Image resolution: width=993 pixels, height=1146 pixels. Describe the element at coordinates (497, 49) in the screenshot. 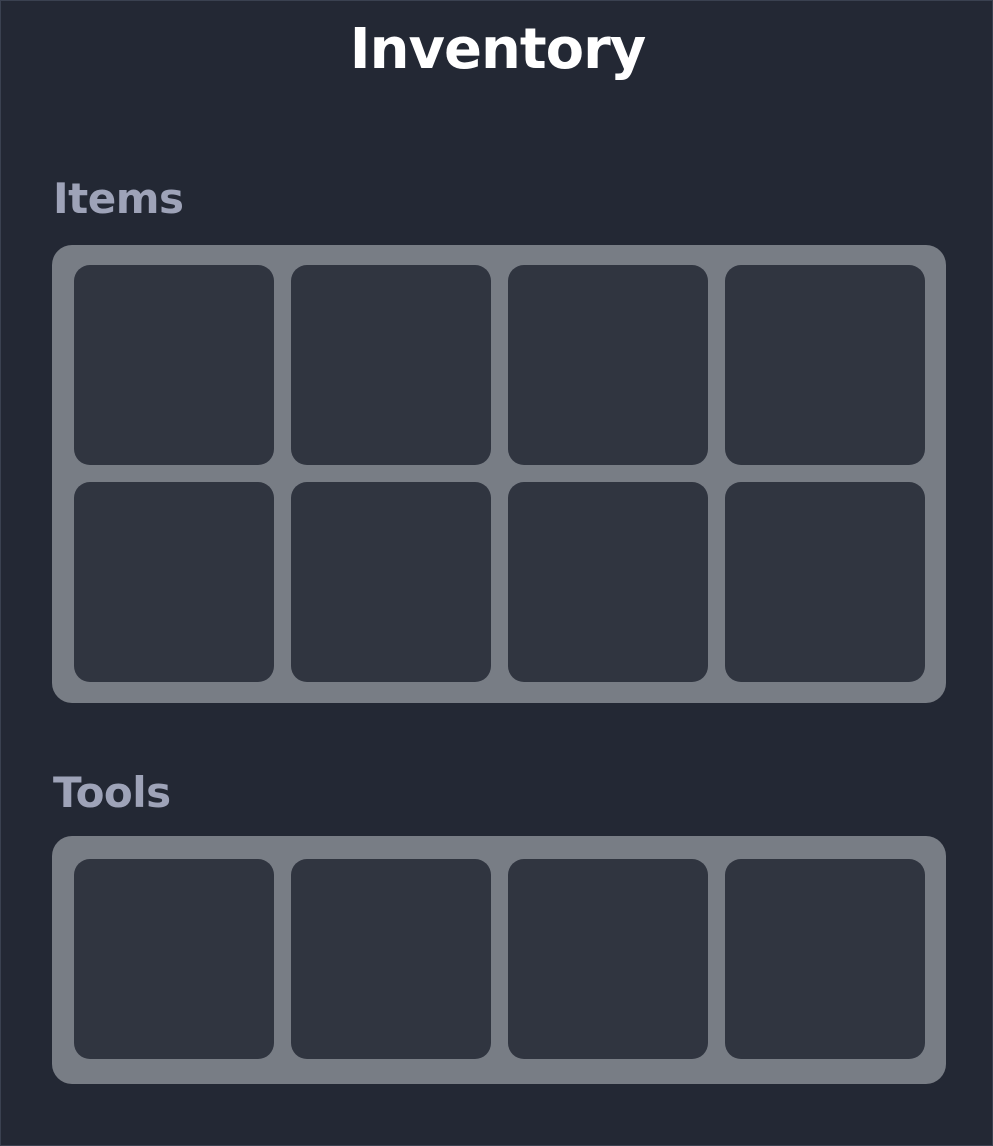

I see `inventory-title: Inventory` at that location.